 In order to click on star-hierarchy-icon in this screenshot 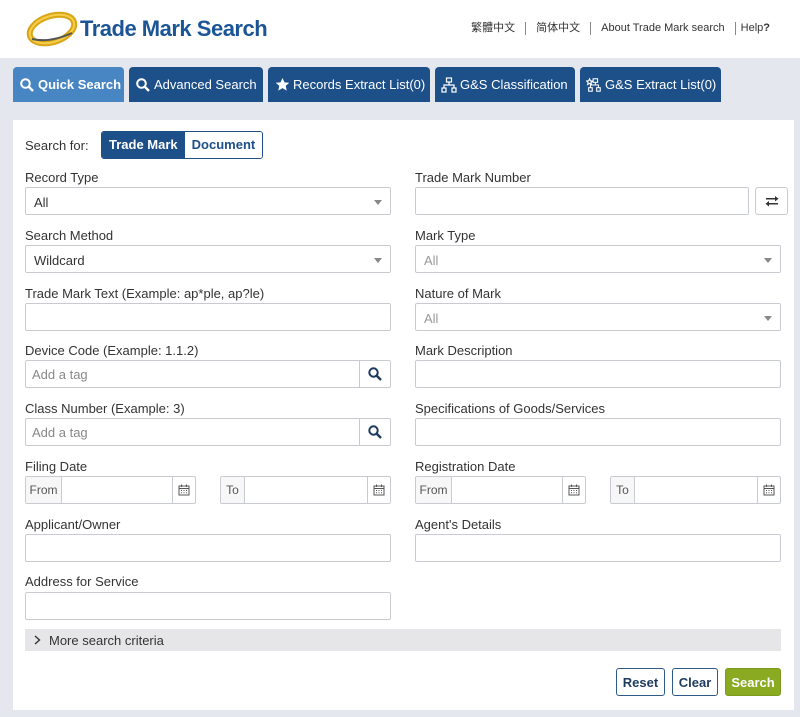, I will do `click(594, 84)`.